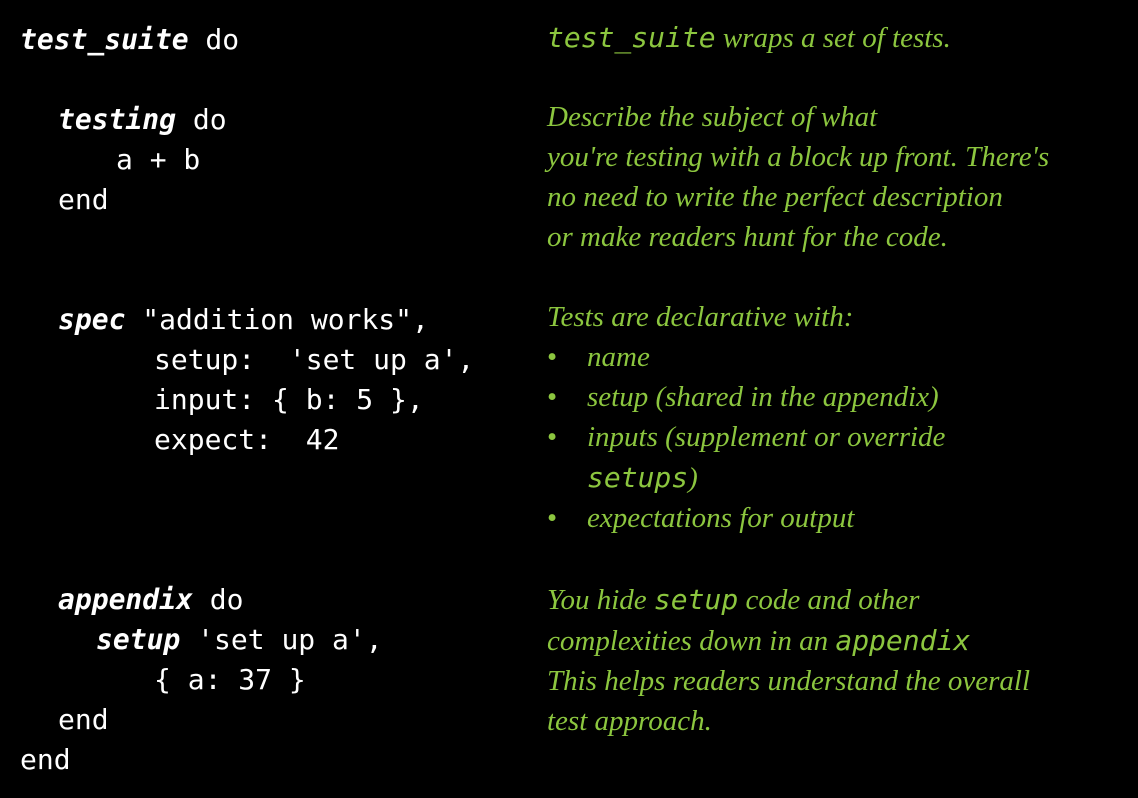 The height and width of the screenshot is (798, 1138). What do you see at coordinates (289, 399) in the screenshot?
I see `code-line-input-arg: input: { b: 5 },` at bounding box center [289, 399].